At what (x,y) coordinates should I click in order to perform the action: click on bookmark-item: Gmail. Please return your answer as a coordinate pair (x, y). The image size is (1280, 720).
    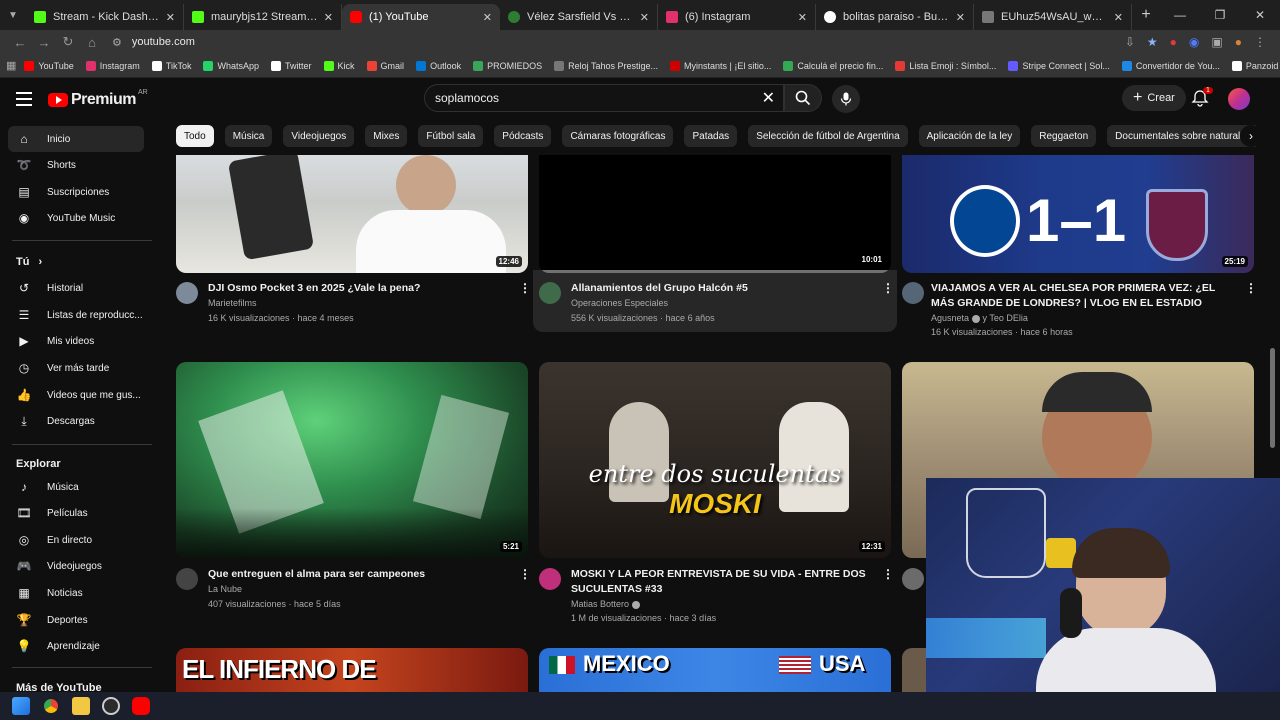
    Looking at the image, I should click on (385, 65).